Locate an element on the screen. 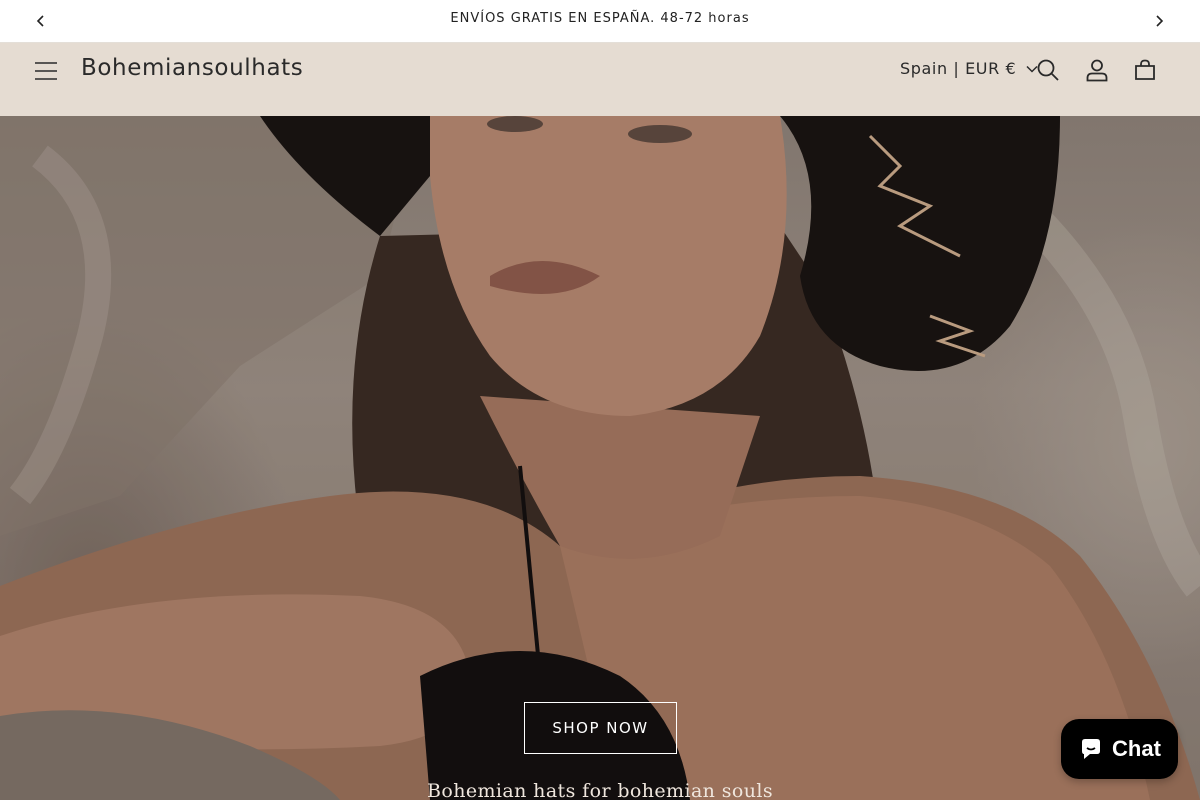 This screenshot has width=1200, height=800. announcement-bar: ENVÍOS GRATIS EN ESPAÑA. 48-72 horas is located at coordinates (600, 21).